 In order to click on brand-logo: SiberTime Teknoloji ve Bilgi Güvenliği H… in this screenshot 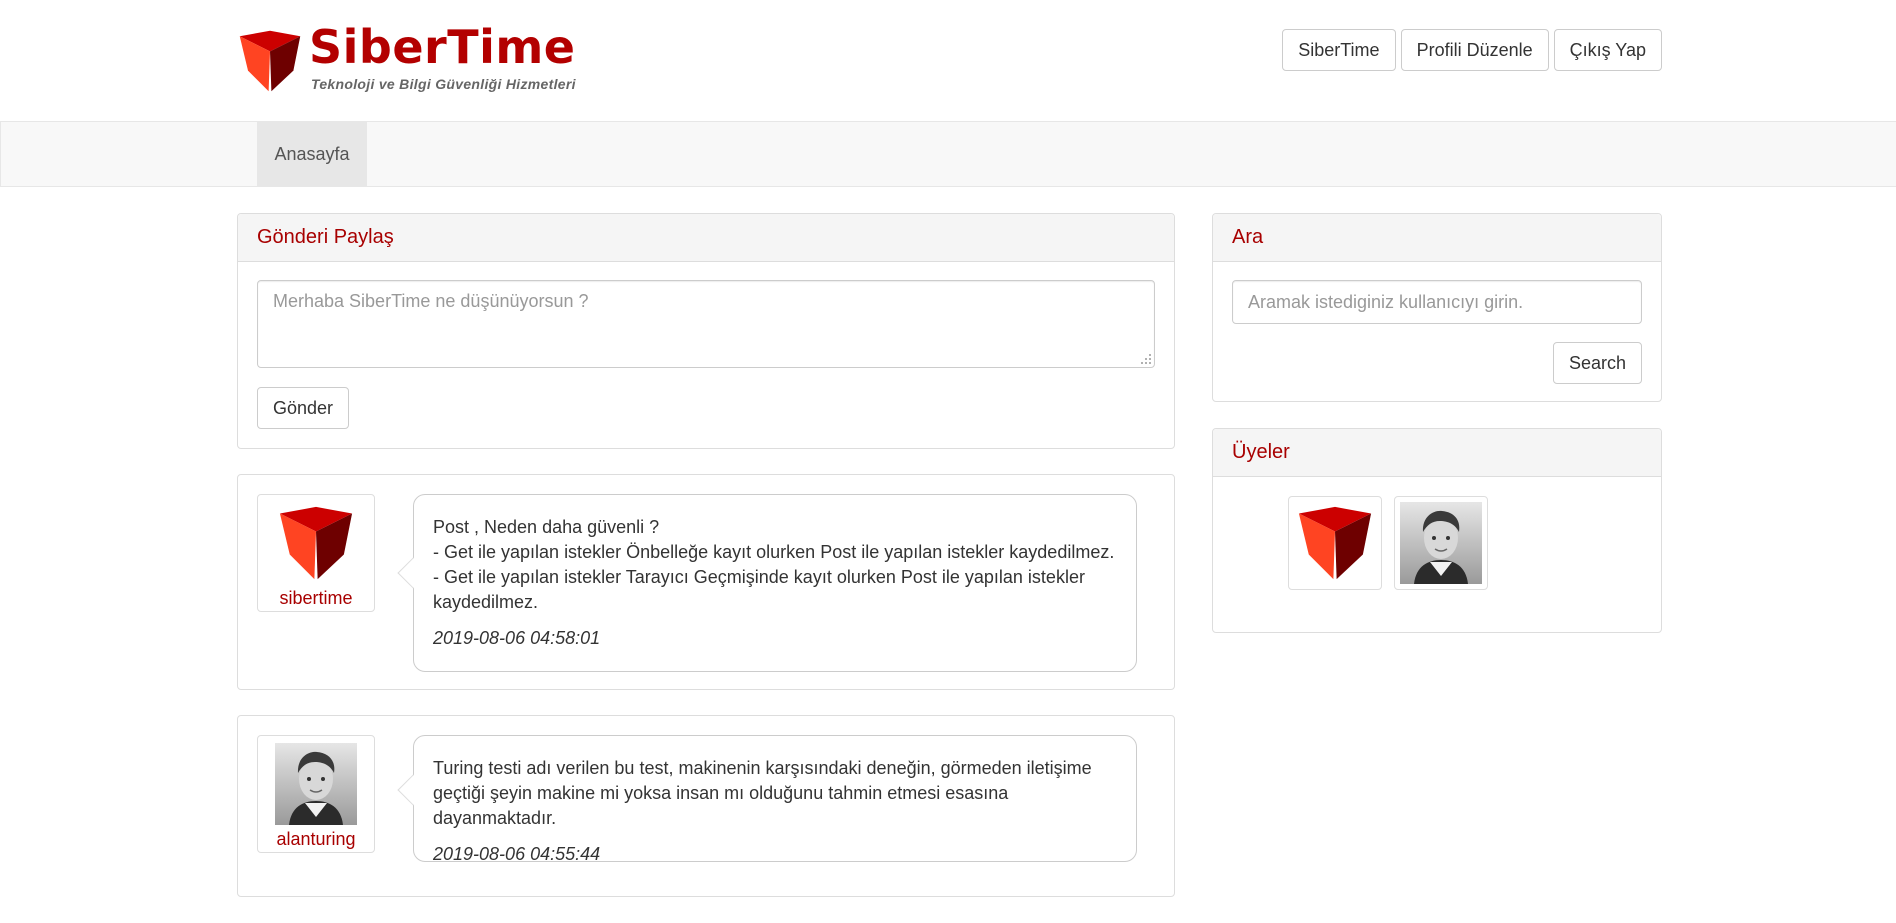, I will do `click(415, 58)`.